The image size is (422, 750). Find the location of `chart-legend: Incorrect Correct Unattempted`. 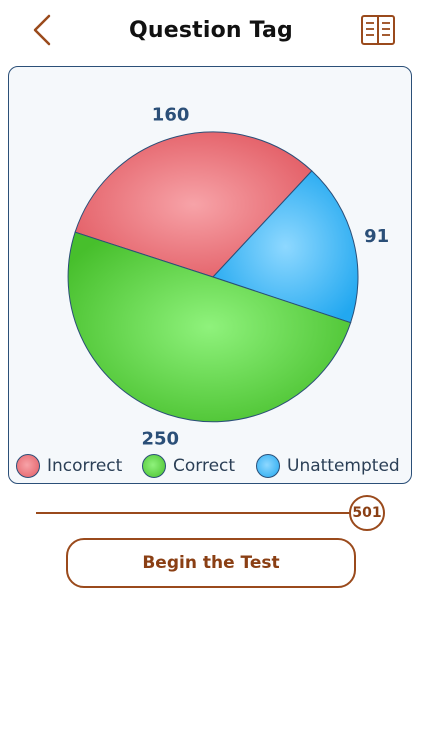

chart-legend: Incorrect Correct Unattempted is located at coordinates (210, 468).